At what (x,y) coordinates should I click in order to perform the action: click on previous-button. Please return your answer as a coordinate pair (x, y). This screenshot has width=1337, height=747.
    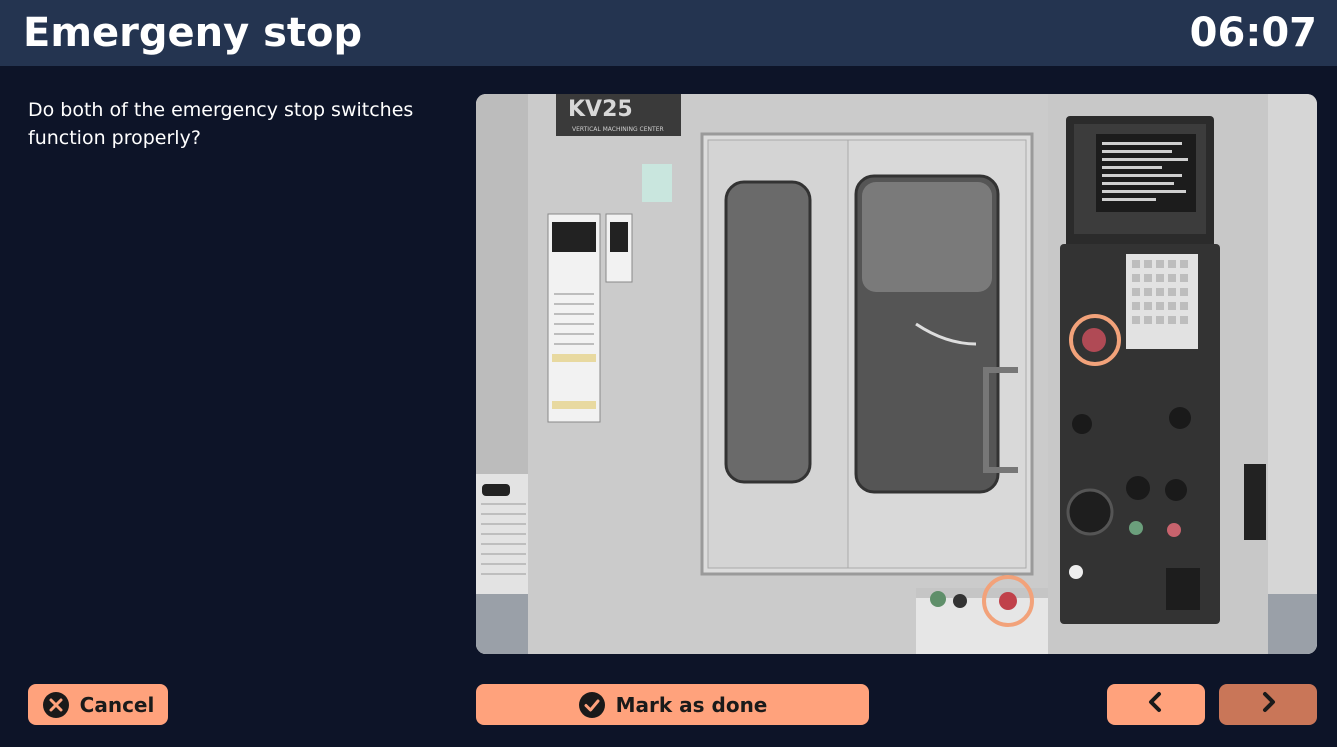
    Looking at the image, I should click on (1156, 704).